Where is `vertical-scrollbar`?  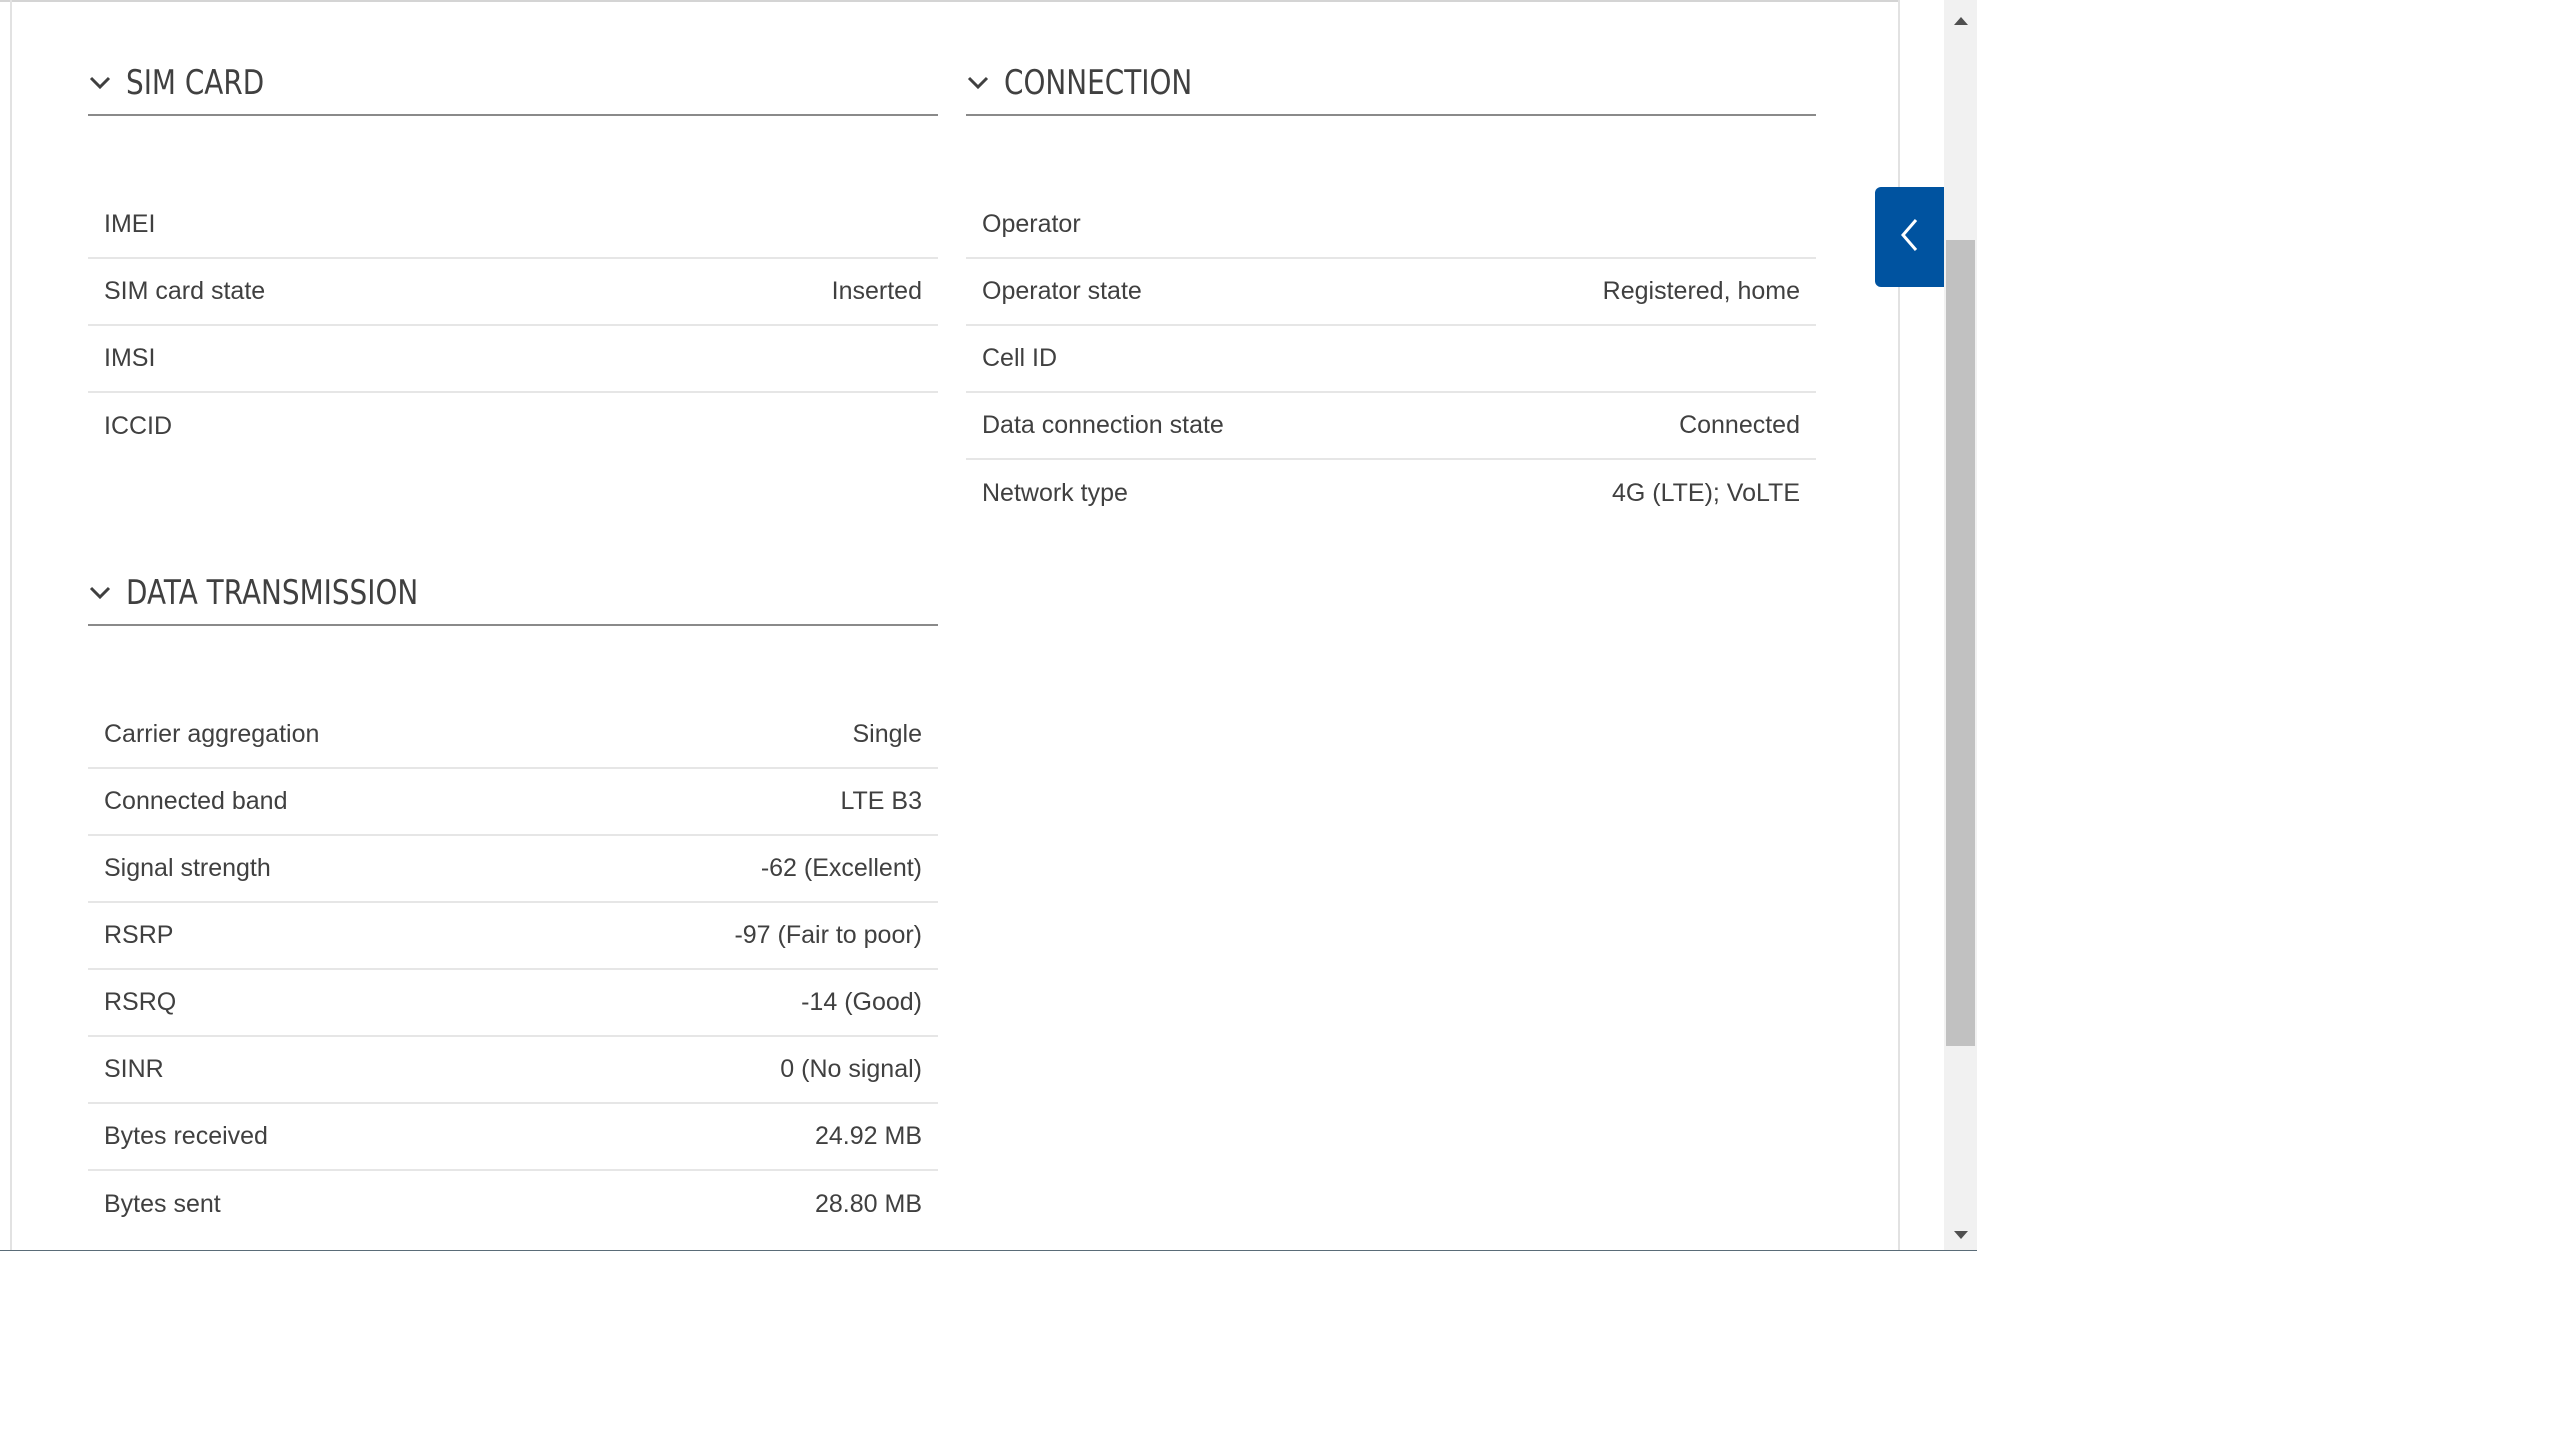
vertical-scrollbar is located at coordinates (1960, 625).